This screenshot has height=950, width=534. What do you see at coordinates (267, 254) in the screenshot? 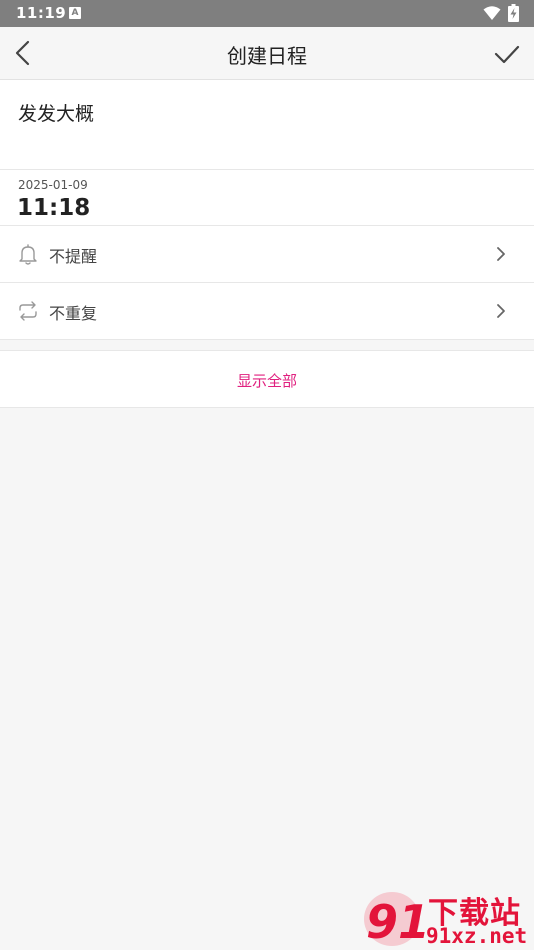
I see `reminder-row: 不提醒` at bounding box center [267, 254].